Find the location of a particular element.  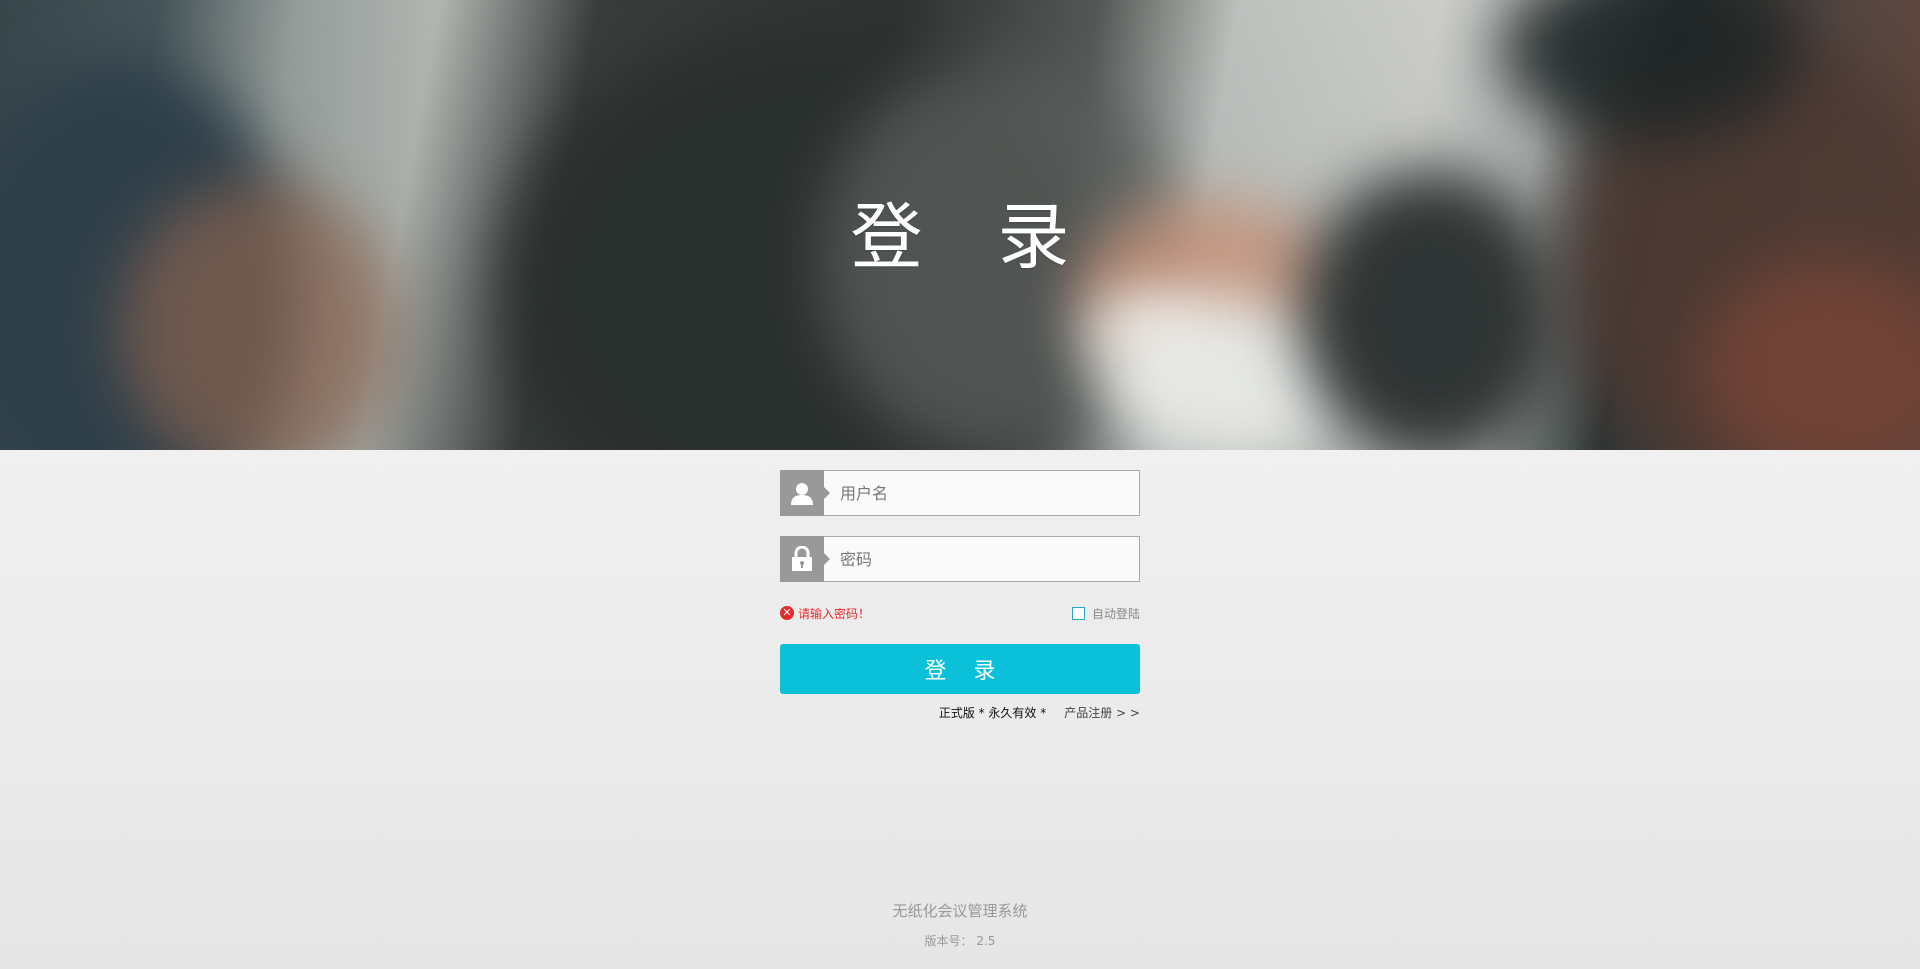

error-message: ✕ 请输入密码！ is located at coordinates (825, 613).